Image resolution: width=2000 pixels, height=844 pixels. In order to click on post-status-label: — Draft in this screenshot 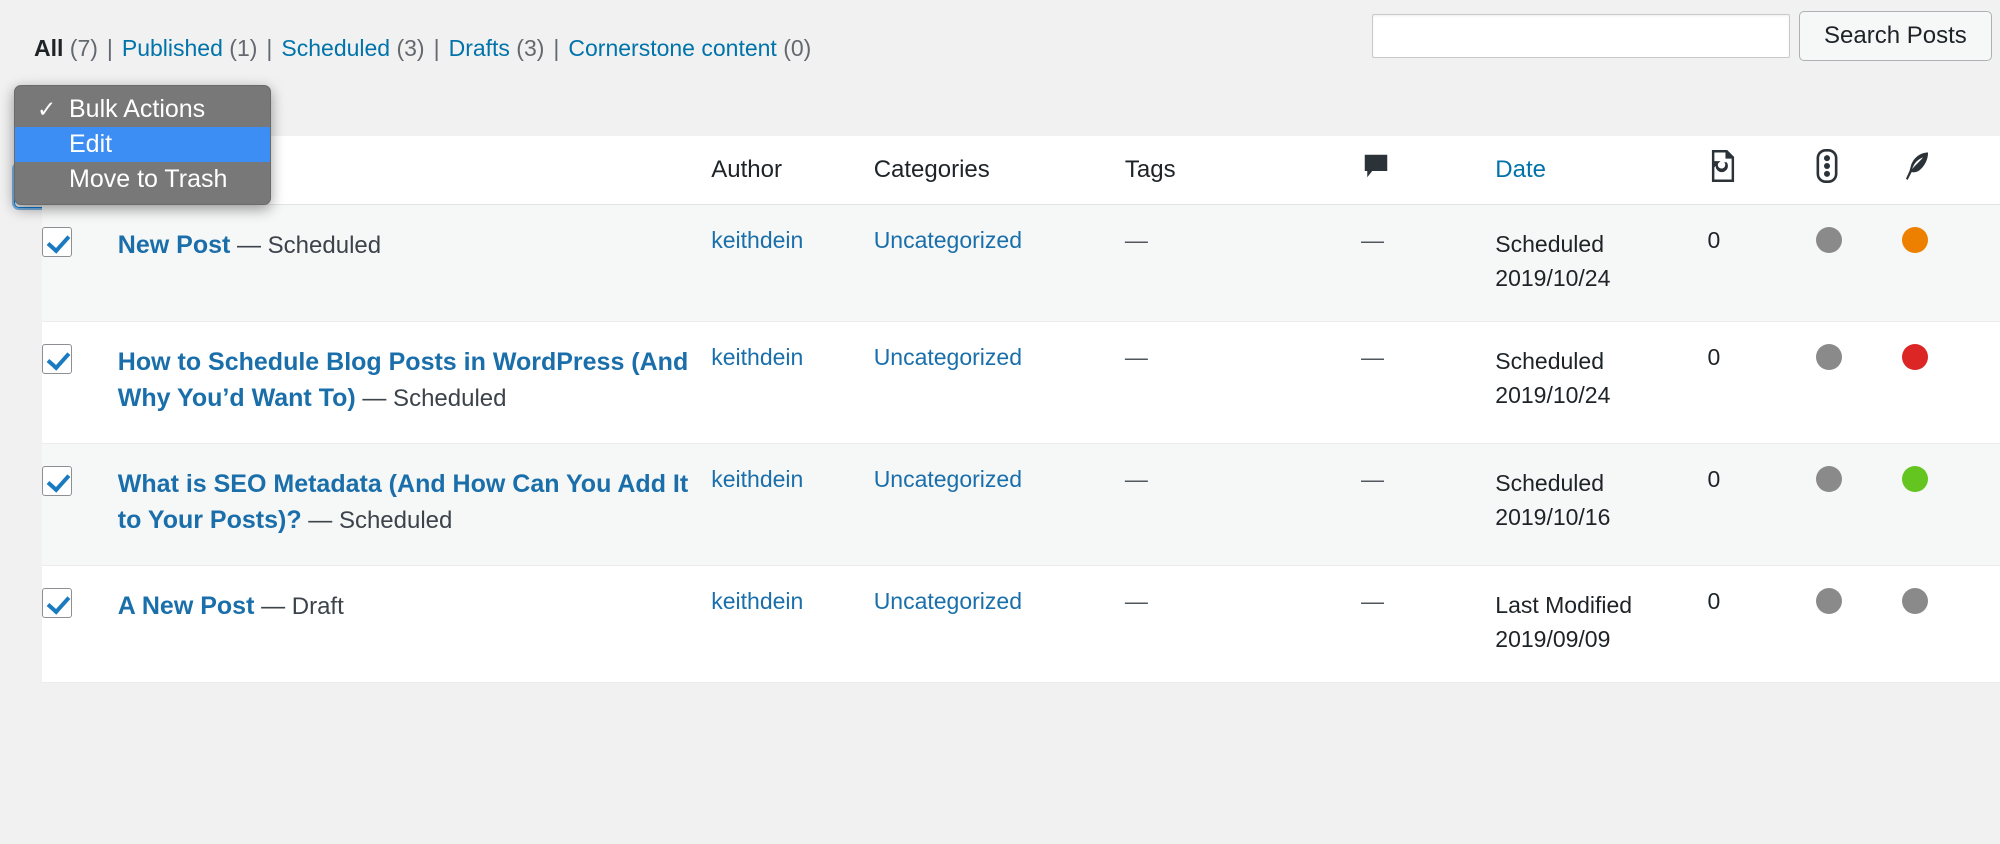, I will do `click(299, 606)`.